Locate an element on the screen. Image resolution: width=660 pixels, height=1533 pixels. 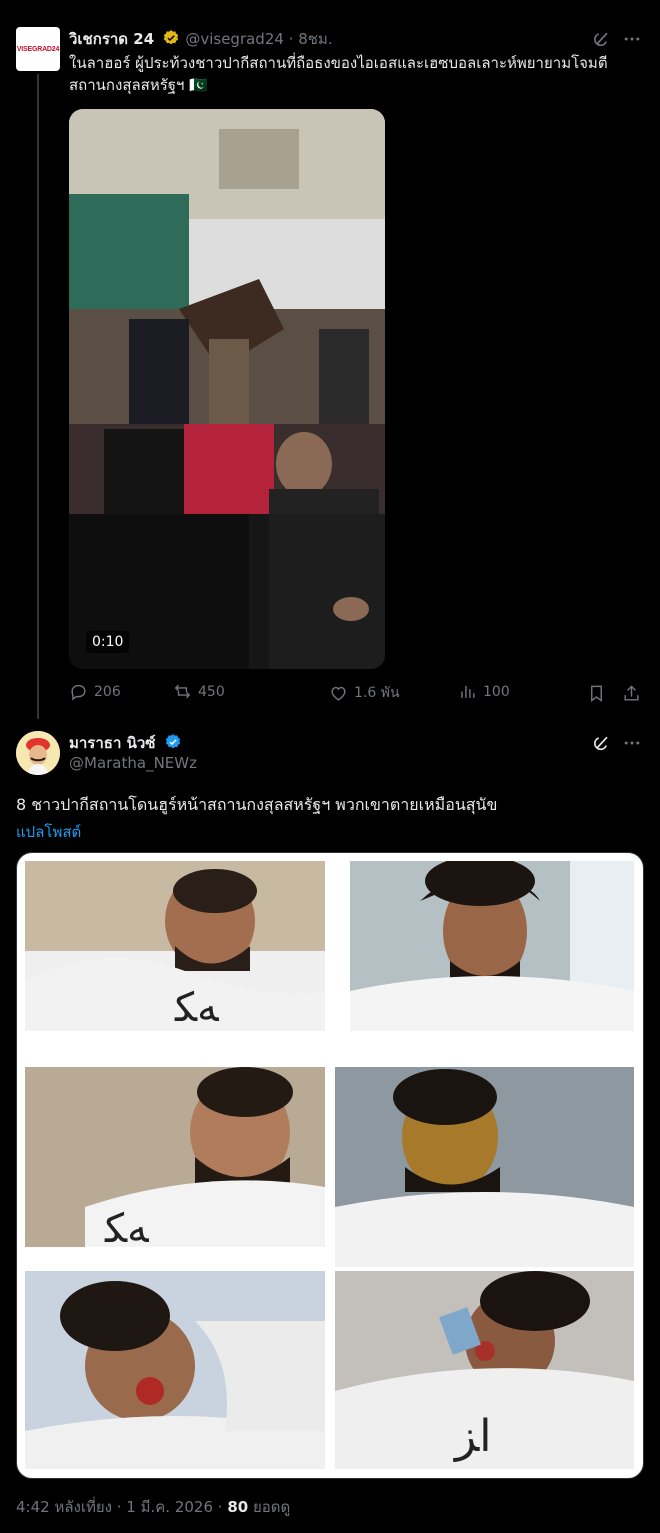
repost-button: 450 is located at coordinates (199, 691).